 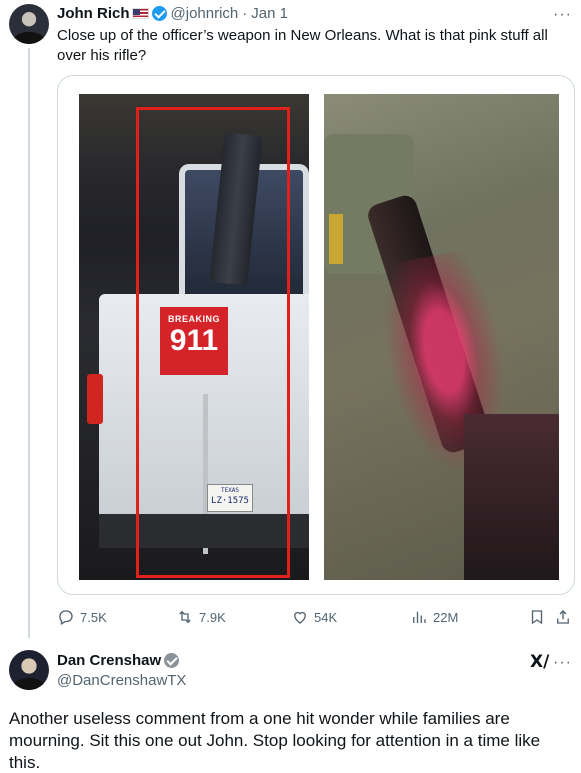 I want to click on author-name: John Rich, so click(x=93, y=13).